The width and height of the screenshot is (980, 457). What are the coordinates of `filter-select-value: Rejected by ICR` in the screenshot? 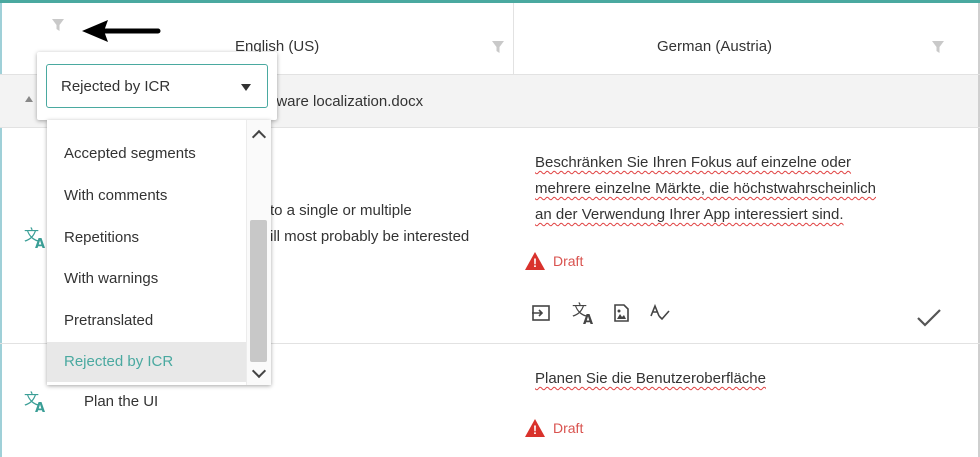 It's located at (116, 86).